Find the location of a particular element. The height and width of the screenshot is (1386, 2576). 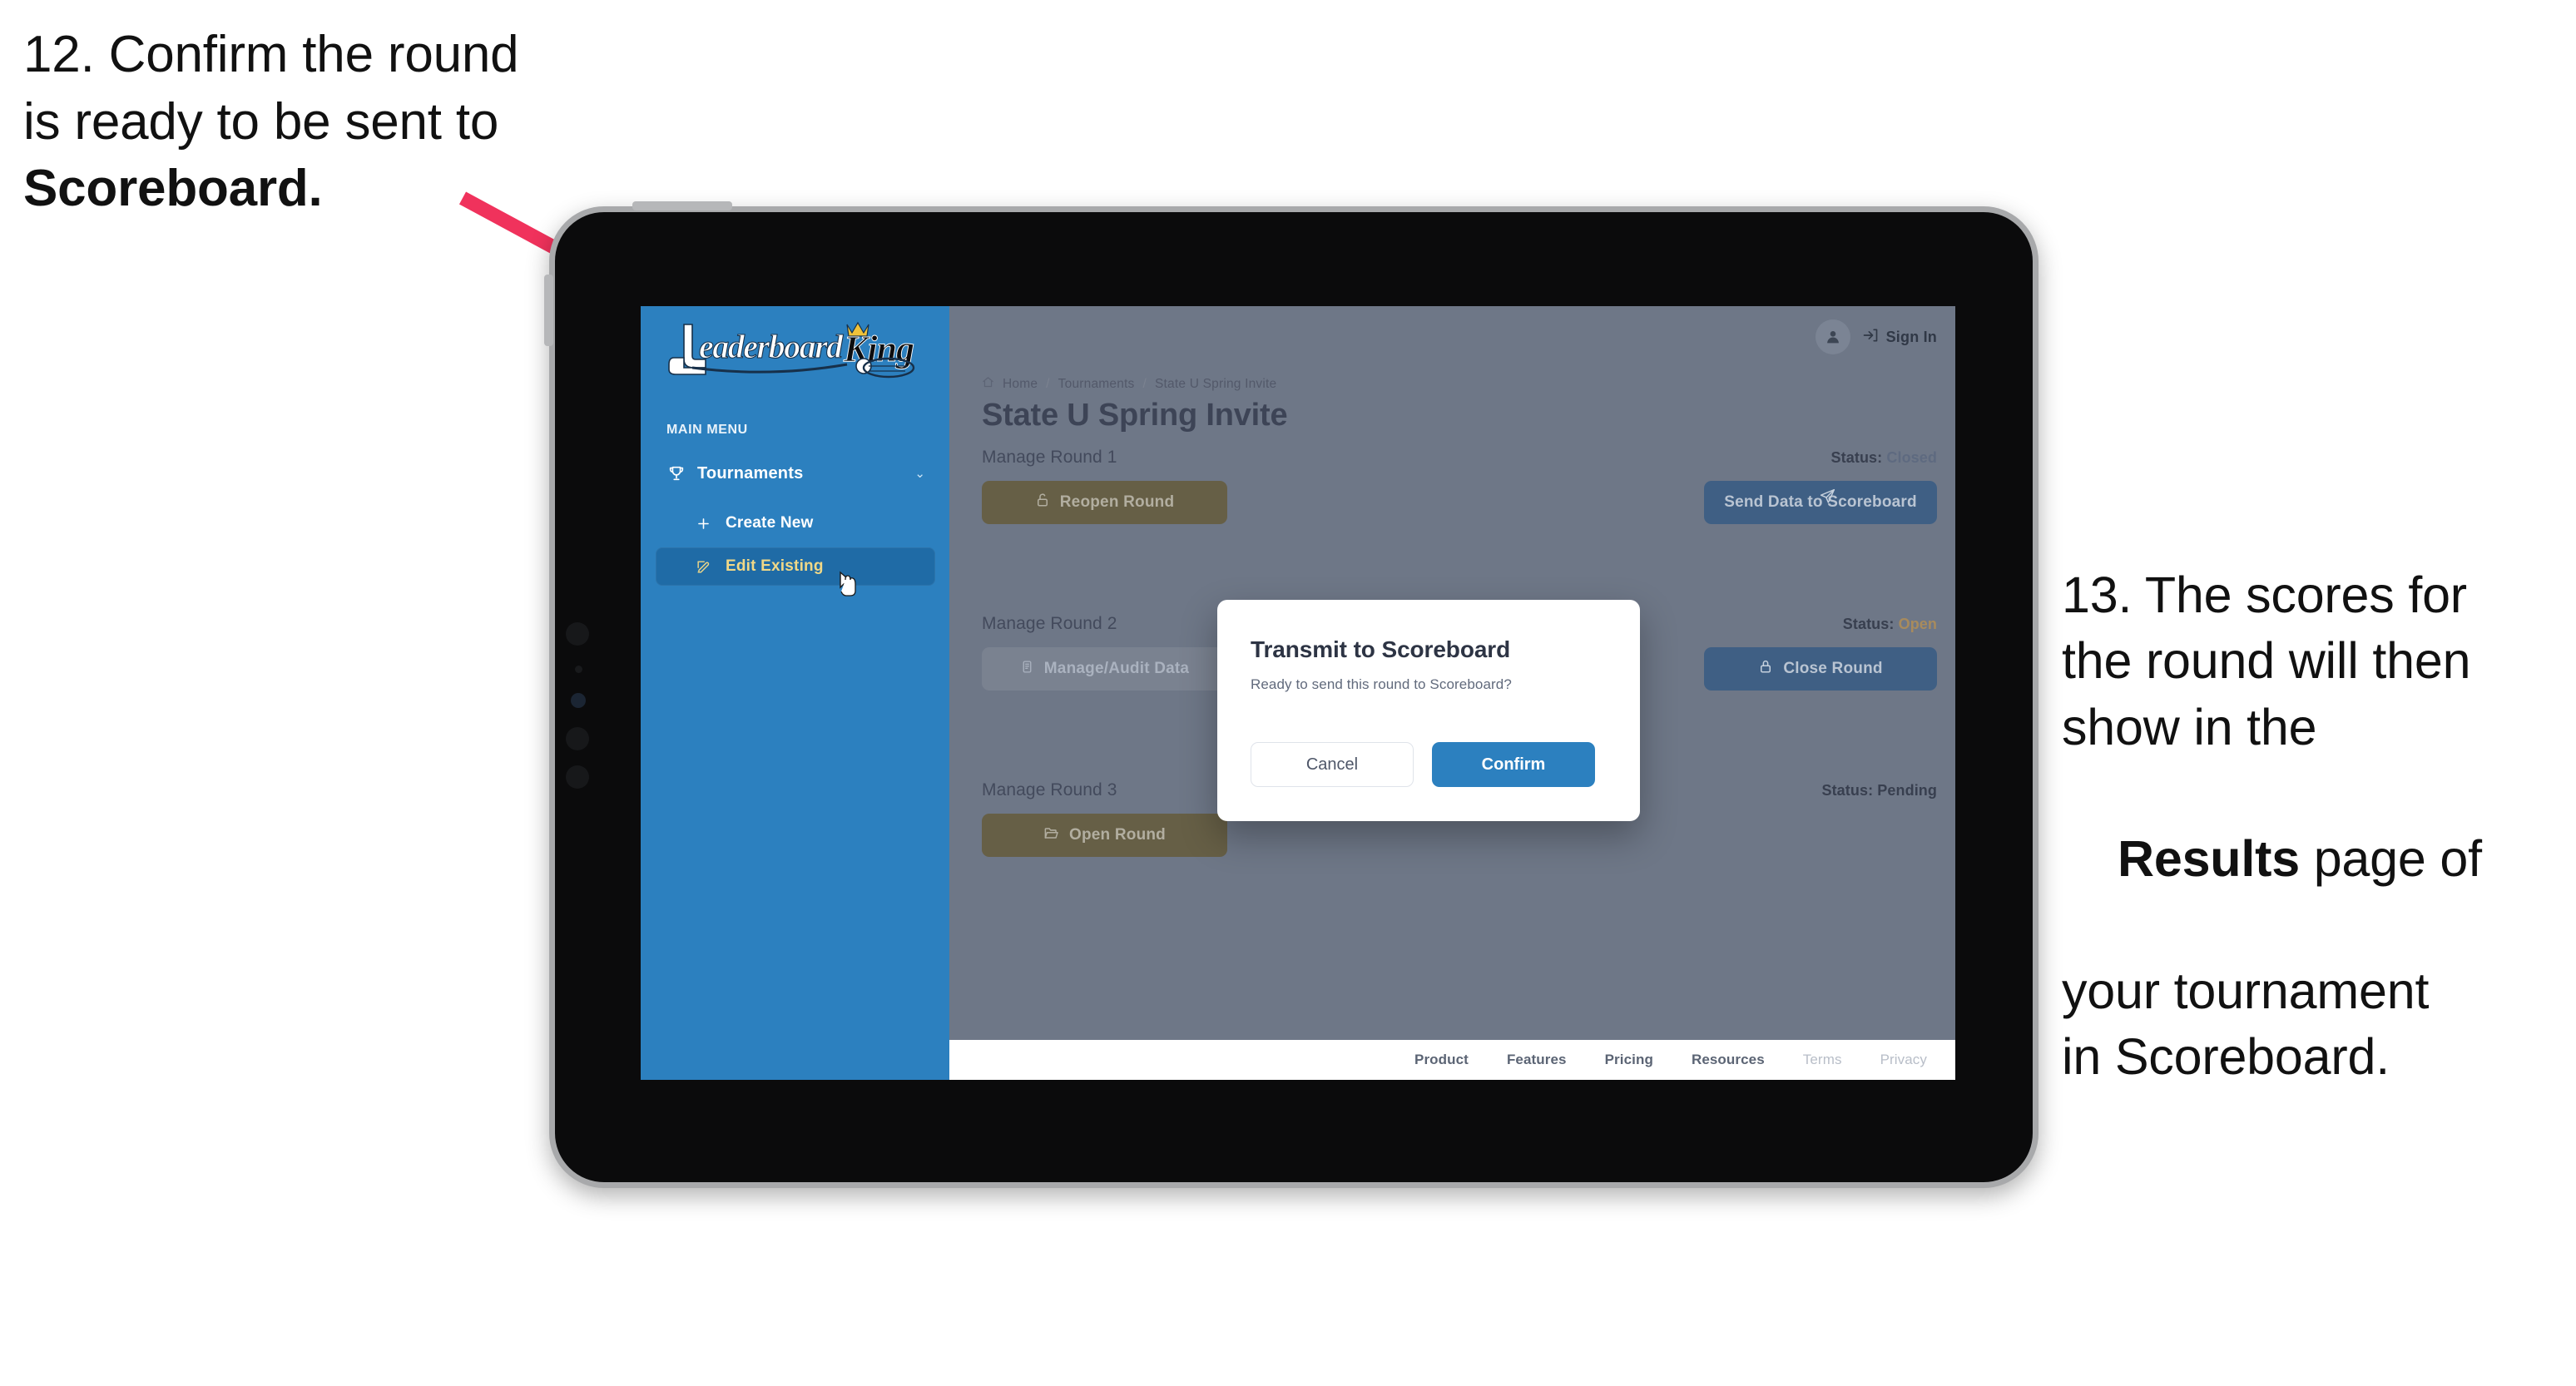

footer-link-privacy: Privacy is located at coordinates (1904, 1060).